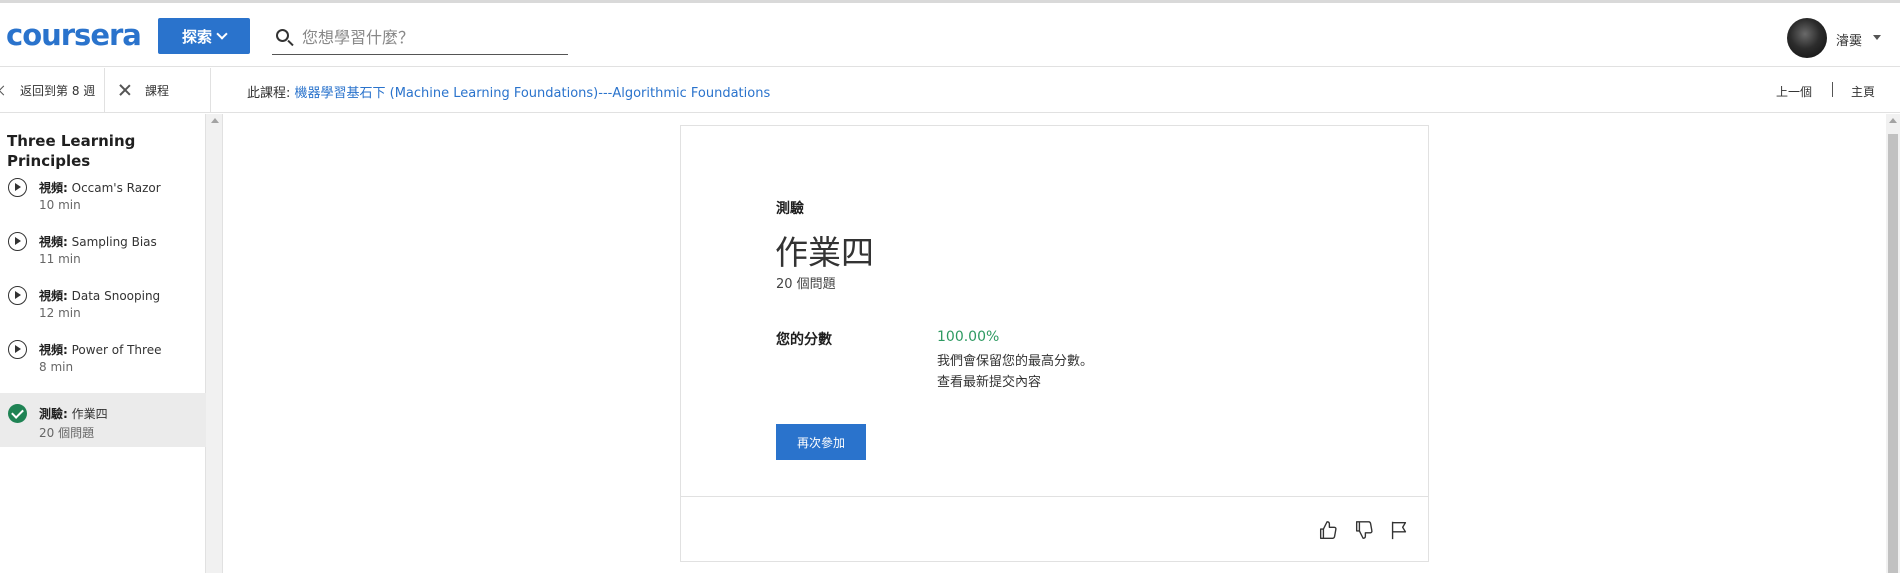 Image resolution: width=1900 pixels, height=573 pixels. I want to click on close-course-button: 課程, so click(158, 90).